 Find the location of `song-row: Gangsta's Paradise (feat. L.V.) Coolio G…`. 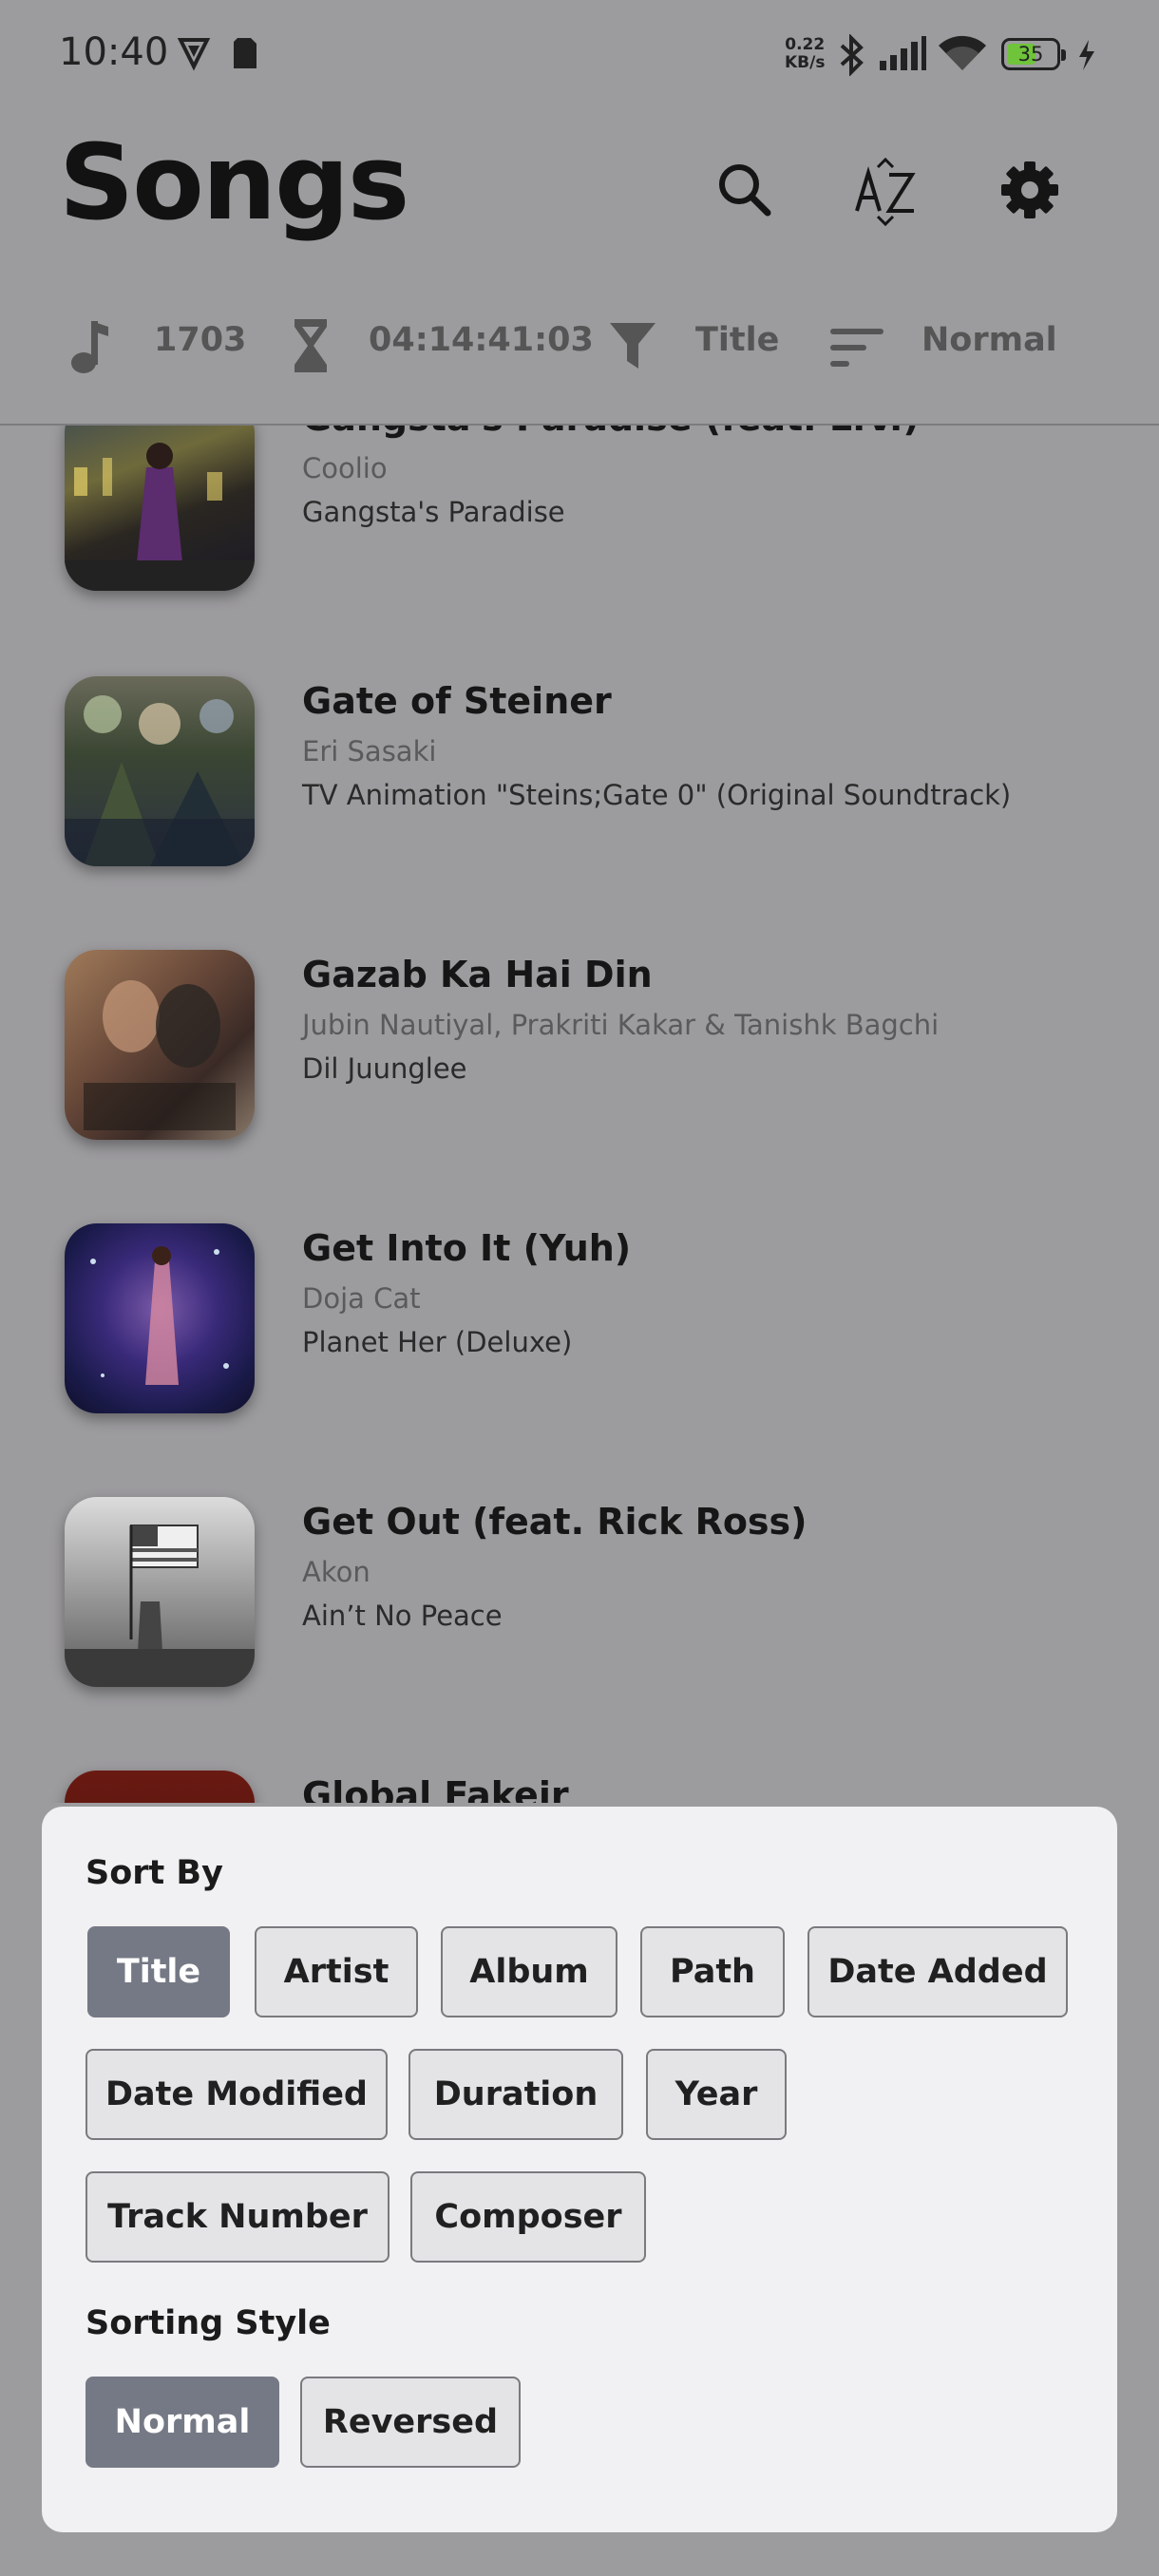

song-row: Gangsta's Paradise (feat. L.V.) Coolio G… is located at coordinates (579, 548).